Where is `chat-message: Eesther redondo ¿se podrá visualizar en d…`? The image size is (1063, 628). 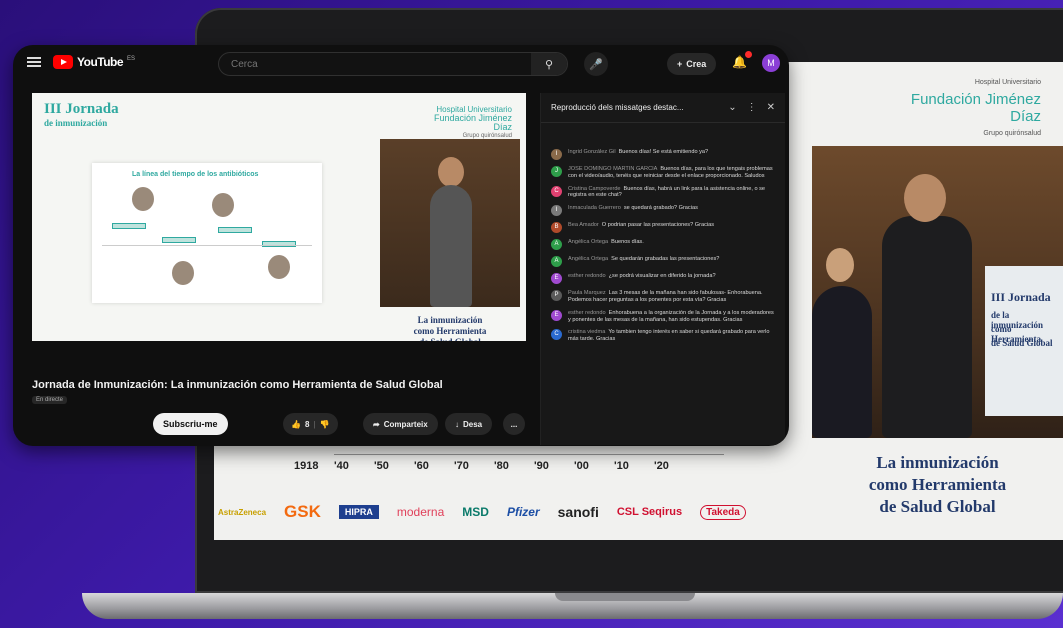
chat-message: Eesther redondo ¿se podrá visualizar en d… is located at coordinates (664, 279).